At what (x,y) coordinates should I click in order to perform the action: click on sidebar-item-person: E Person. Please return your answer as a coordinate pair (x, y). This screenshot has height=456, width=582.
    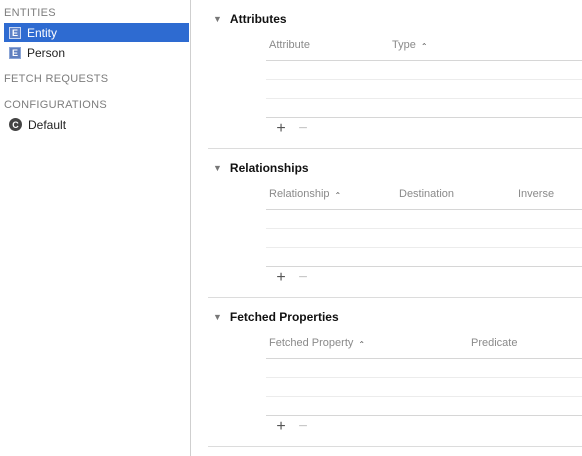
    Looking at the image, I should click on (96, 52).